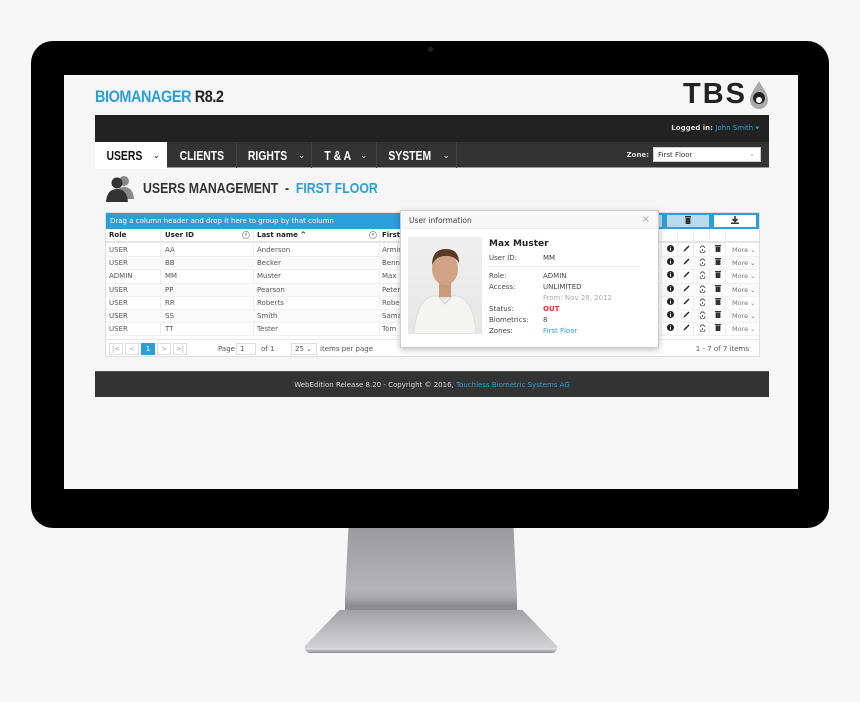 The image size is (860, 702). I want to click on cell-last-name: Becker, so click(269, 263).